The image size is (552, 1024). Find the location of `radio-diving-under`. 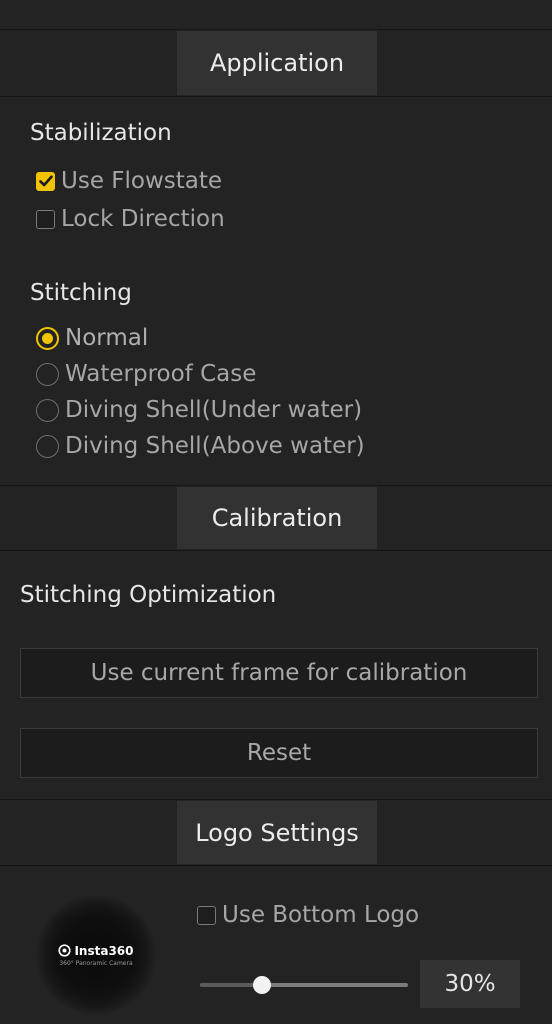

radio-diving-under is located at coordinates (47, 410).